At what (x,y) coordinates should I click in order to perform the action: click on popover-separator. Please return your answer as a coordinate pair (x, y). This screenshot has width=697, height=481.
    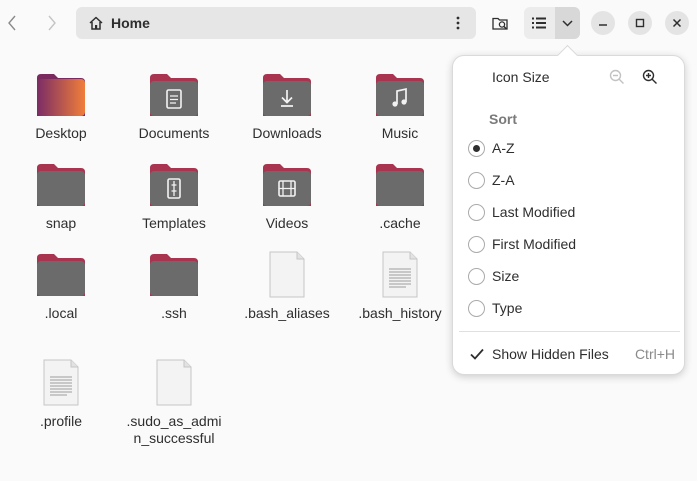
    Looking at the image, I should click on (569, 331).